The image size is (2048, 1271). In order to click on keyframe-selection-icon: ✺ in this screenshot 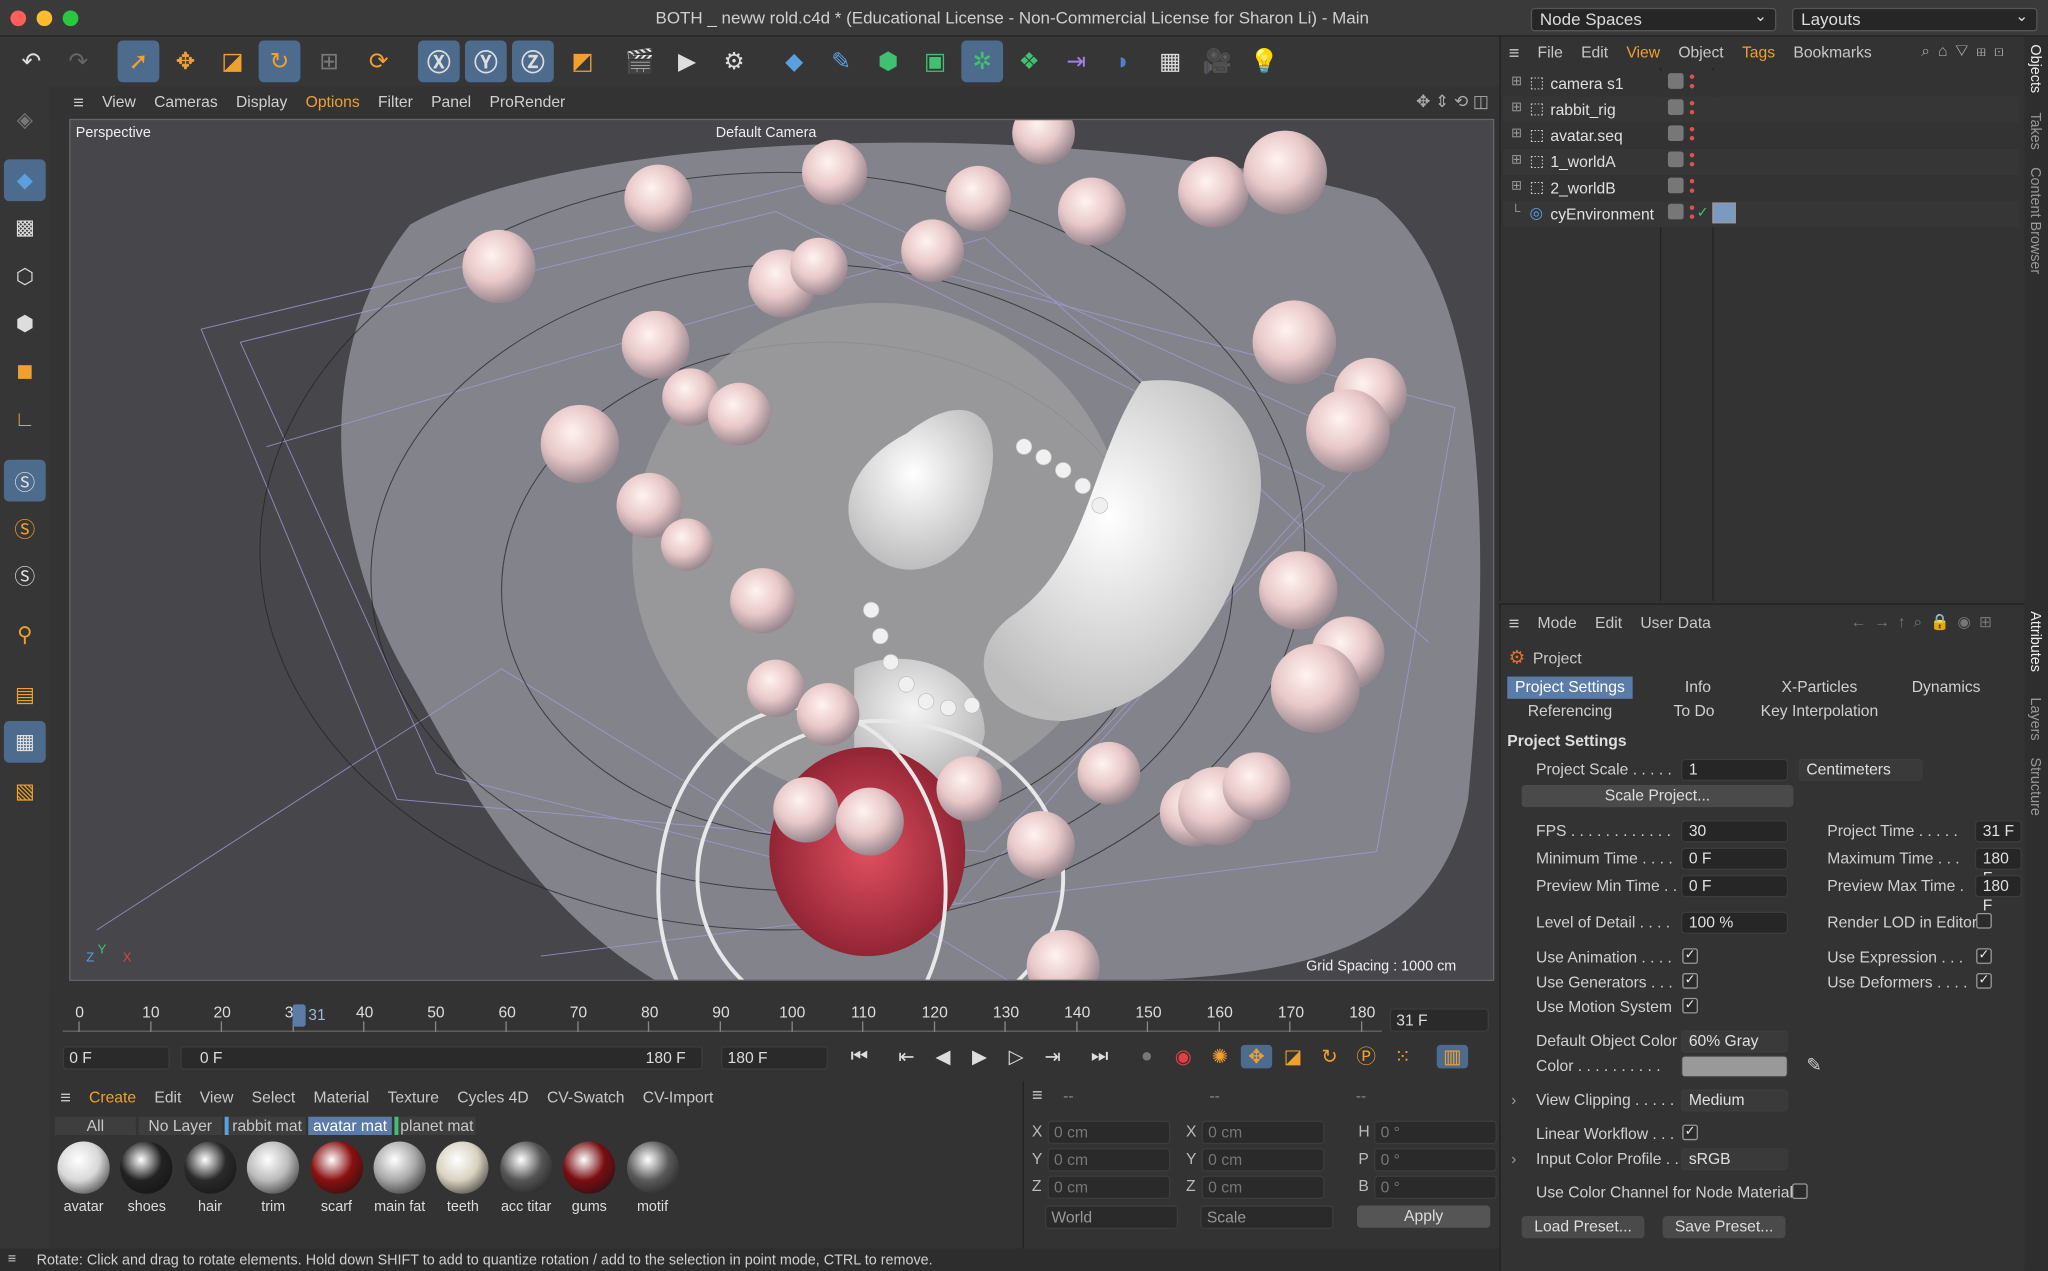, I will do `click(1219, 1056)`.